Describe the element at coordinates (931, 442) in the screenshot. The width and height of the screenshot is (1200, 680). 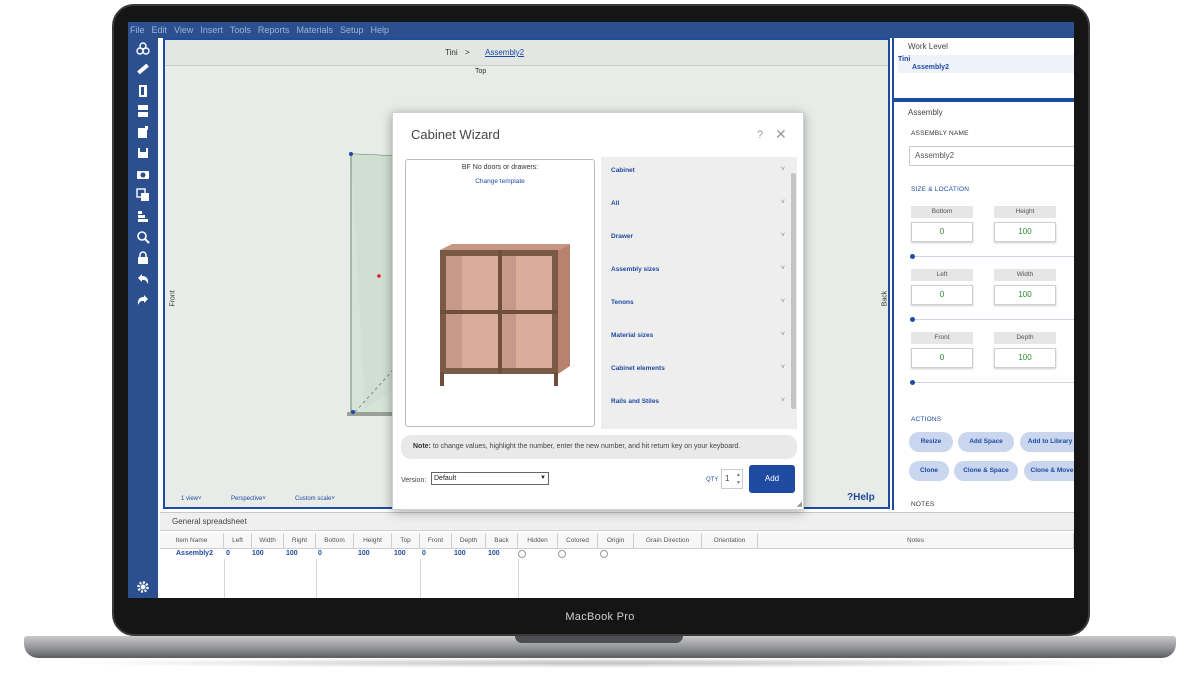
I see `resize-button: Resize` at that location.